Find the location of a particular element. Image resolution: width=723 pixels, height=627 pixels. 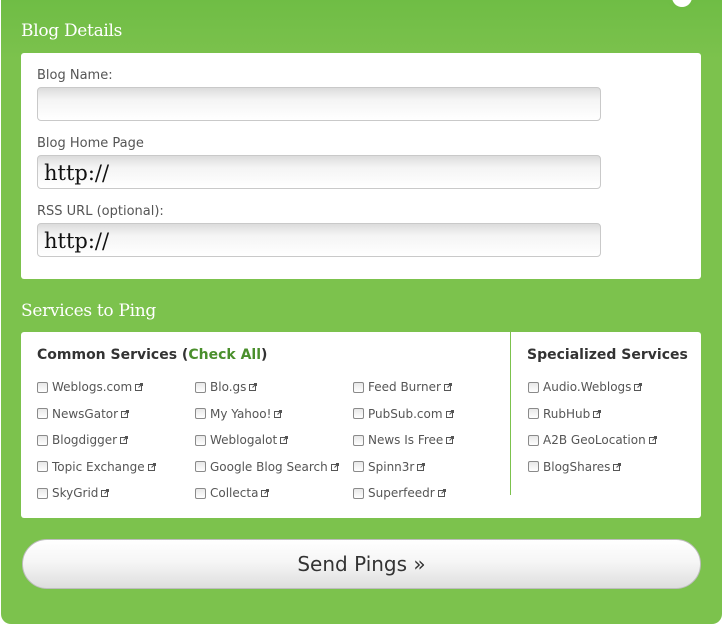

service-label: NewsGator is located at coordinates (85, 414).